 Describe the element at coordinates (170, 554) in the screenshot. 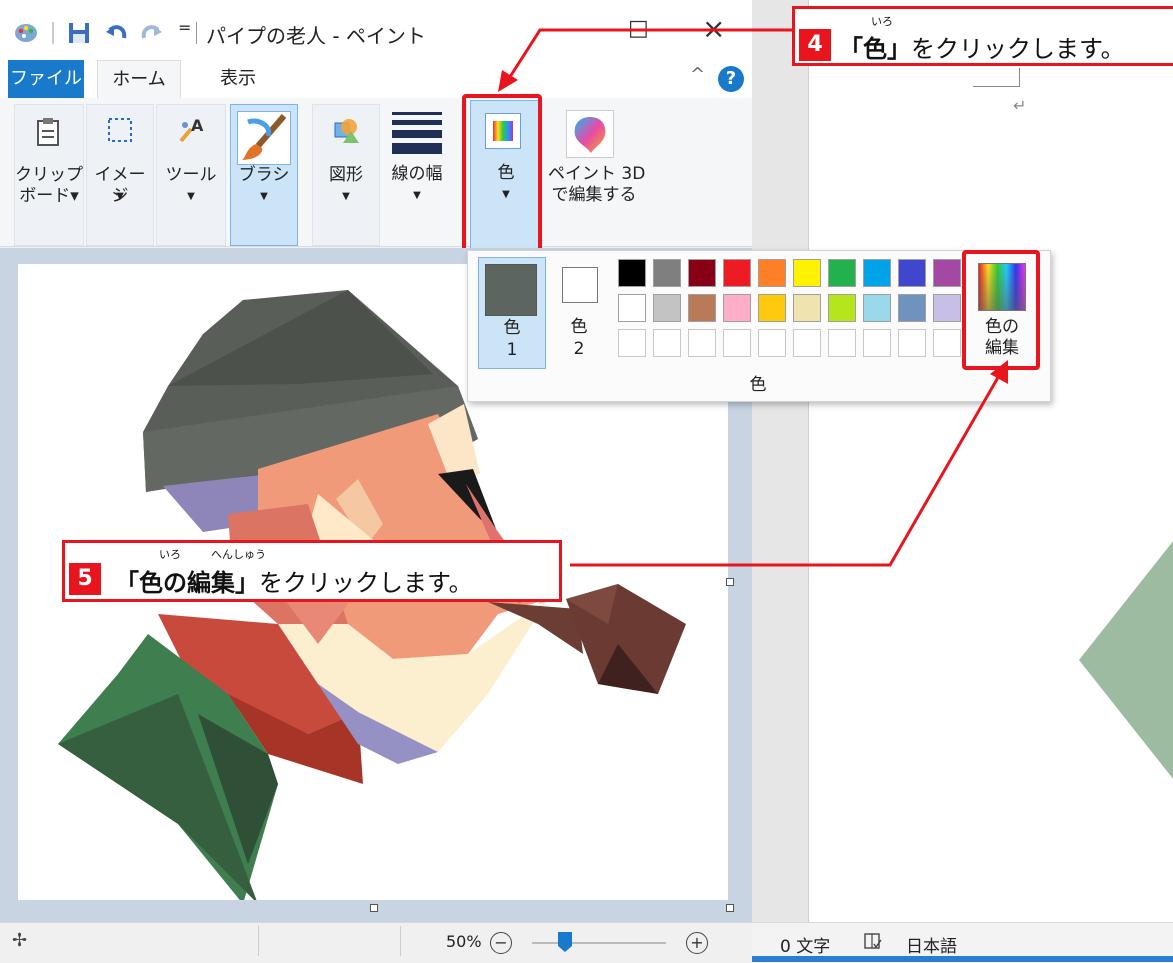

I see `step5-ruby-1: いろ` at that location.